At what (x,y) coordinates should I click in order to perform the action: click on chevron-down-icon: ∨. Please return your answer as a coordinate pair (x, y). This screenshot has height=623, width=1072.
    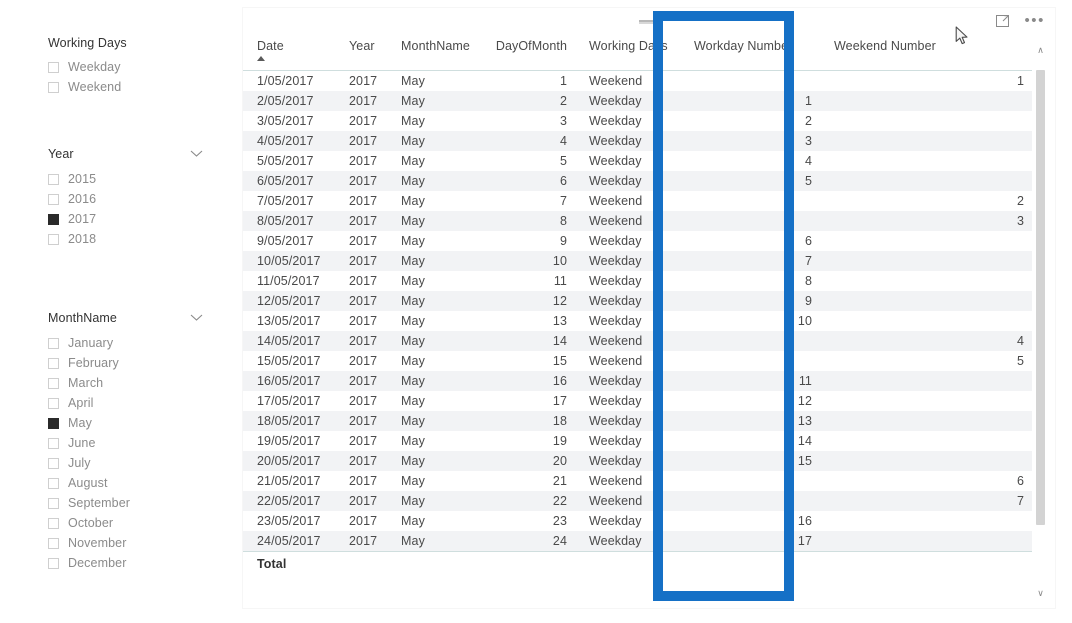
    Looking at the image, I should click on (1040, 593).